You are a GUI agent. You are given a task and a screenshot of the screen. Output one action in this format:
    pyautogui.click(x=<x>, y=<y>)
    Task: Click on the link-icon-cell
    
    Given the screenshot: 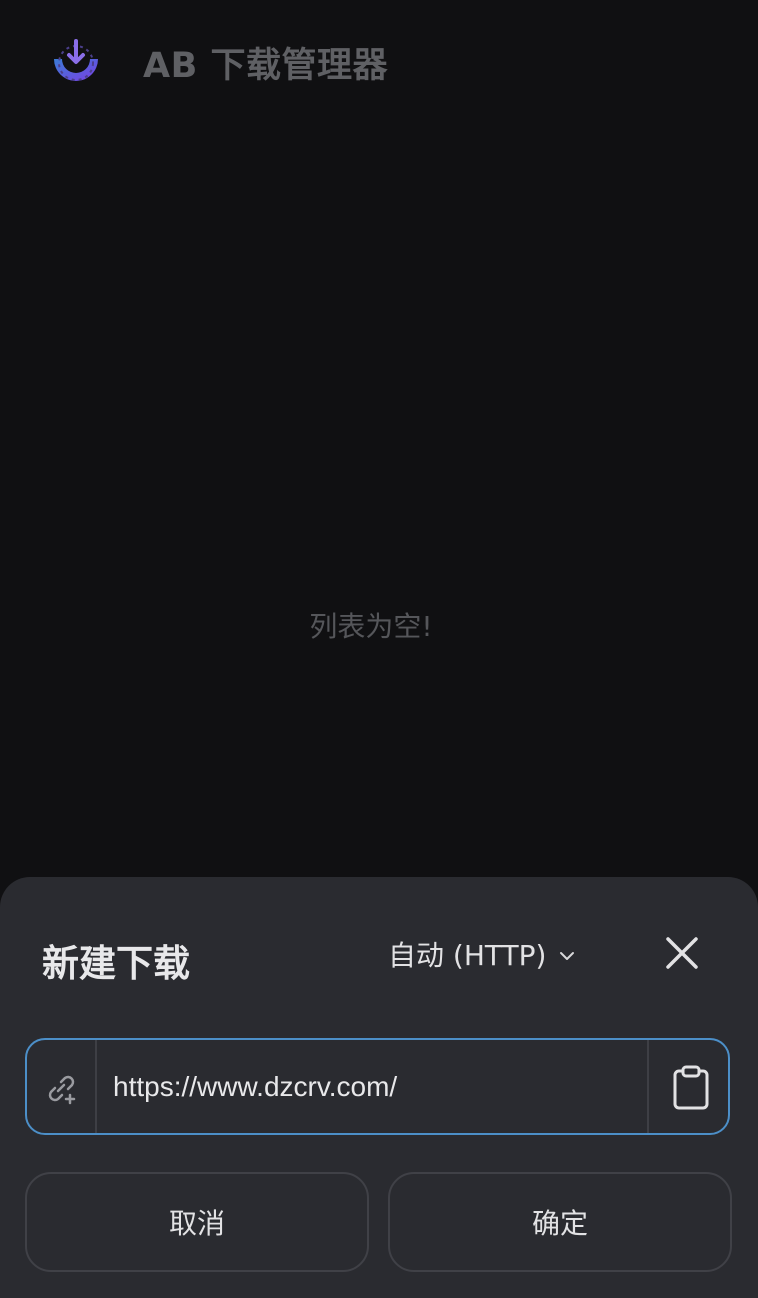 What is the action you would take?
    pyautogui.click(x=62, y=1086)
    